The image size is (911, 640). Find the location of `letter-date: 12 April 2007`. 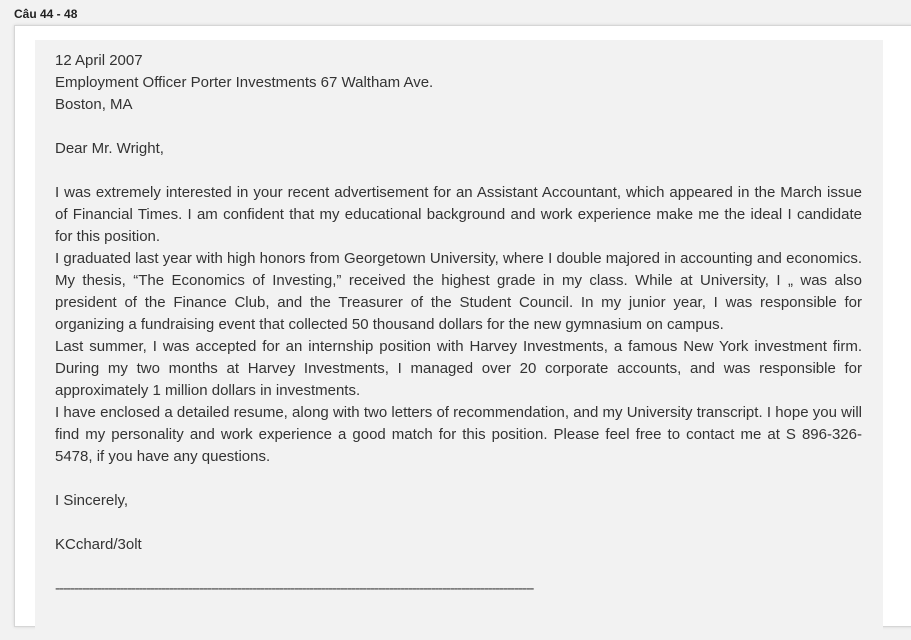

letter-date: 12 April 2007 is located at coordinates (99, 60).